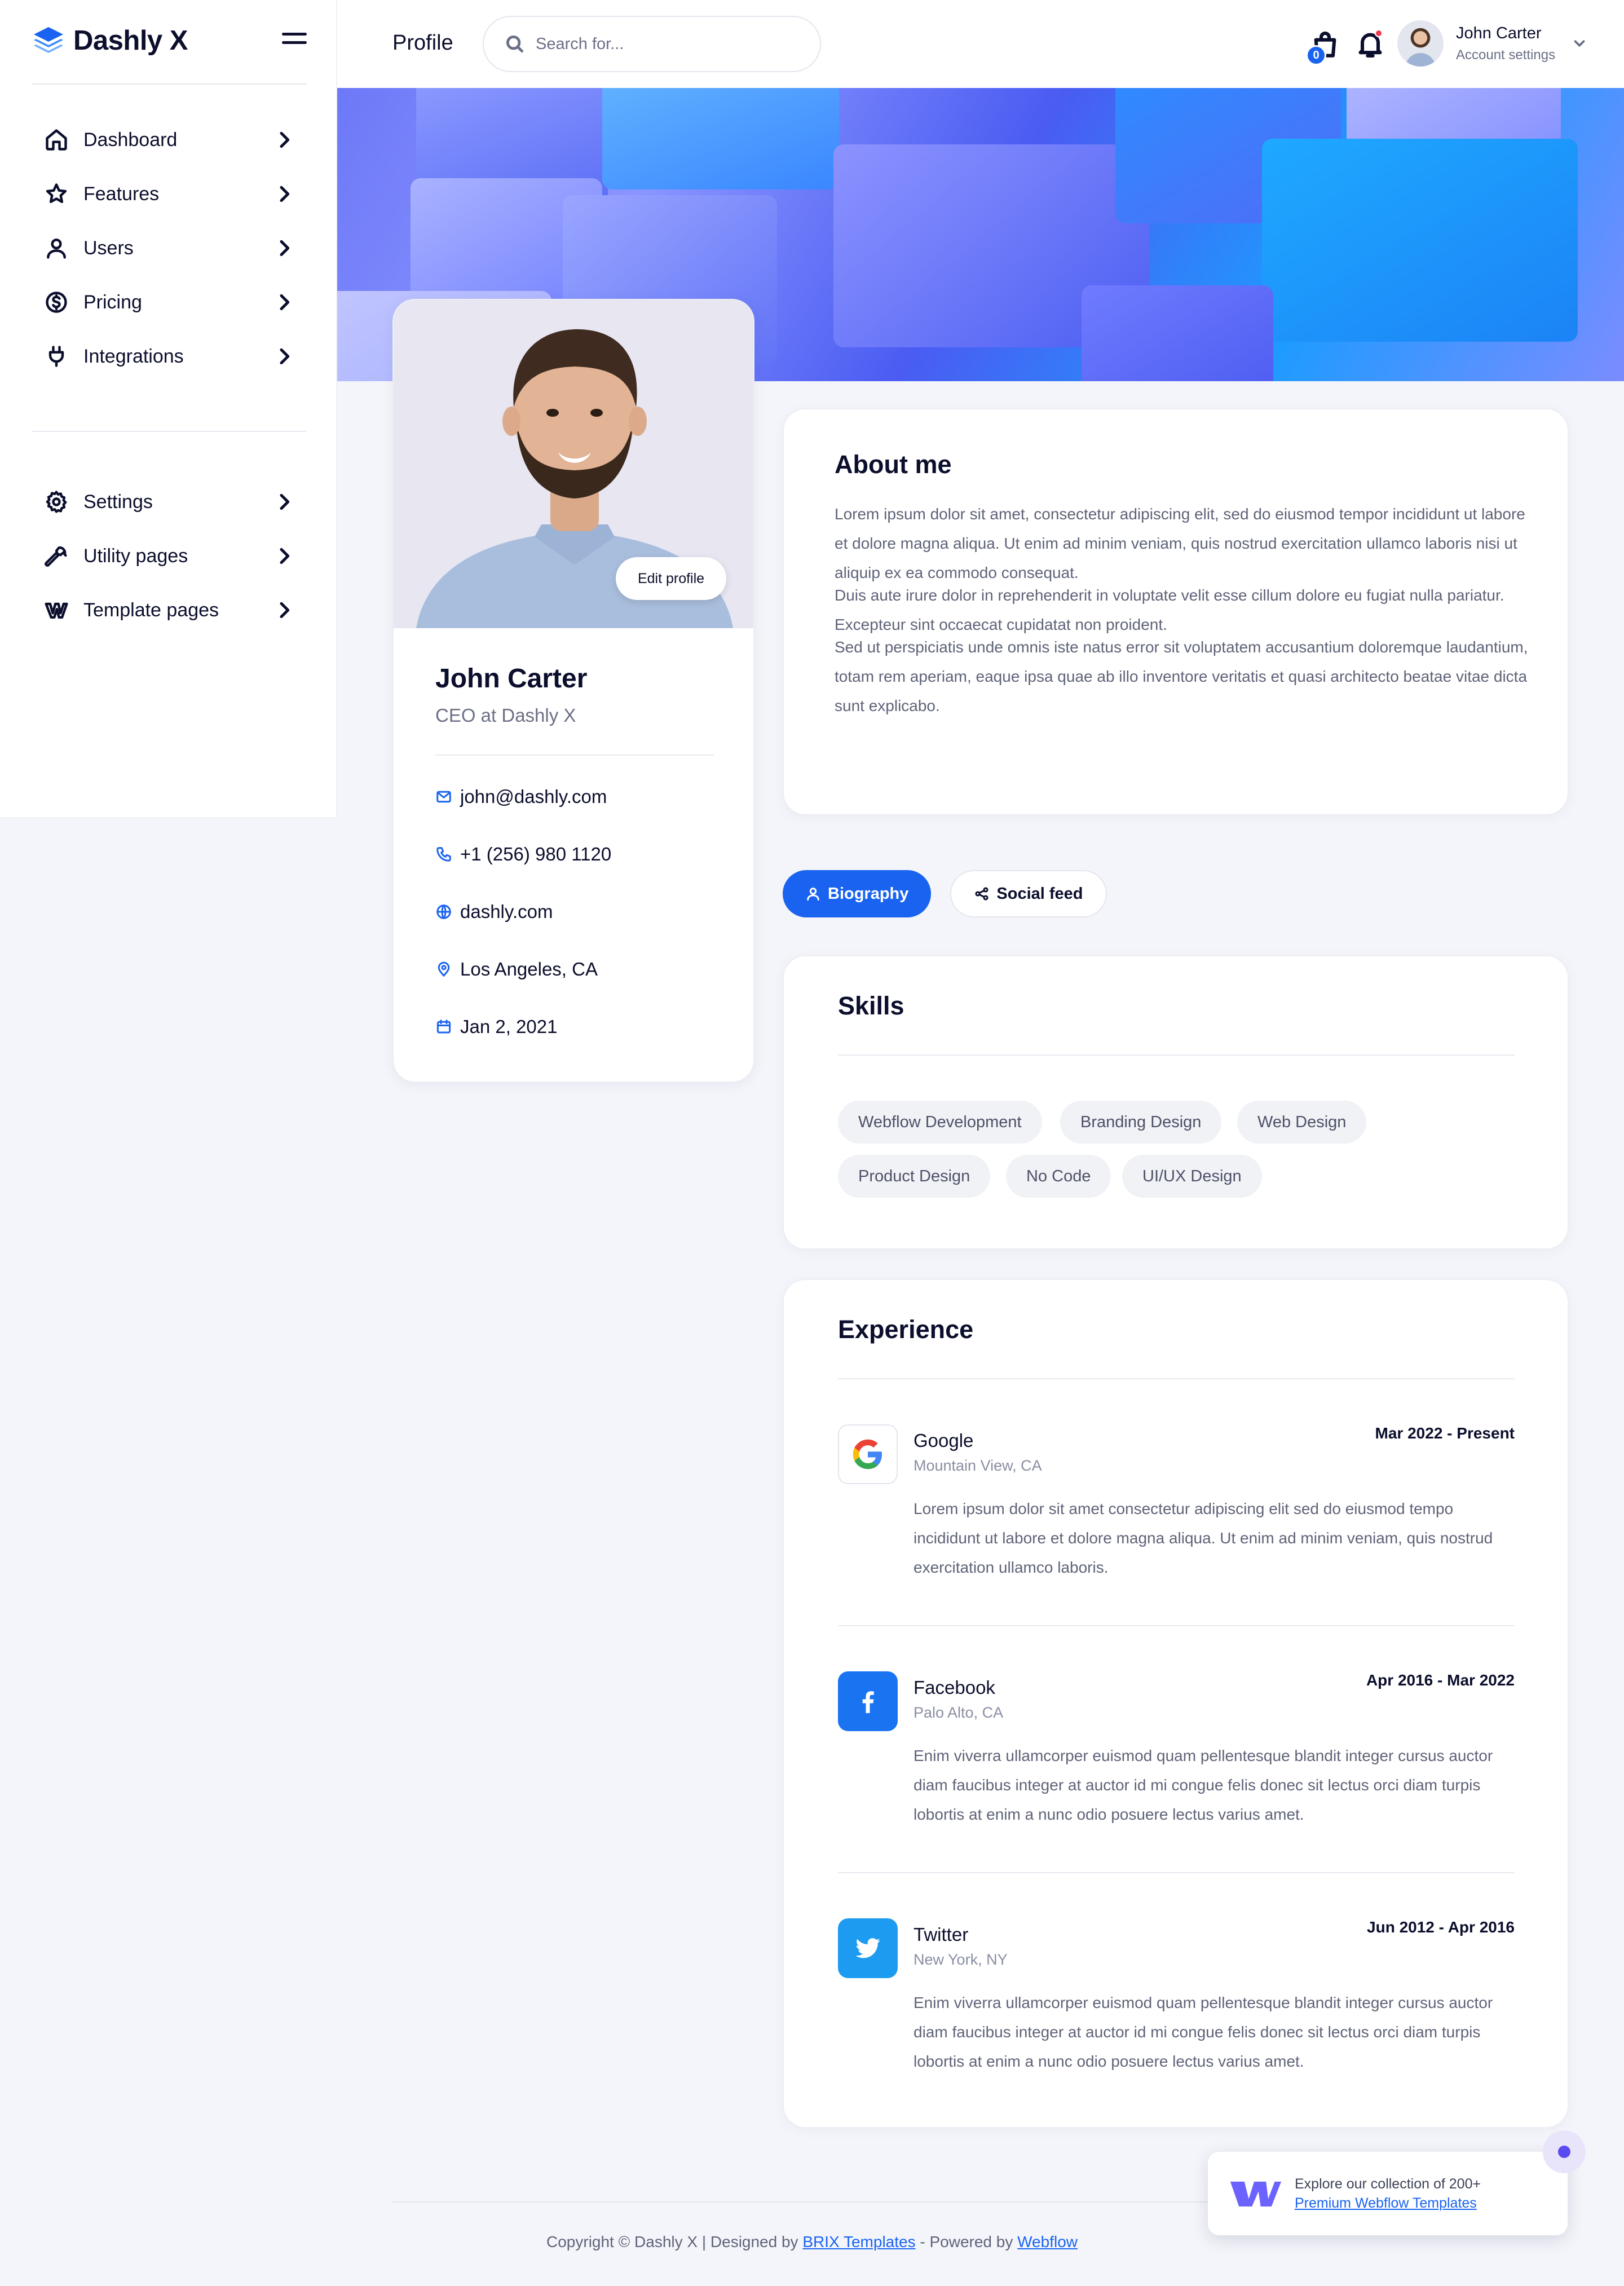 The width and height of the screenshot is (1624, 2286). I want to click on home-icon, so click(56, 139).